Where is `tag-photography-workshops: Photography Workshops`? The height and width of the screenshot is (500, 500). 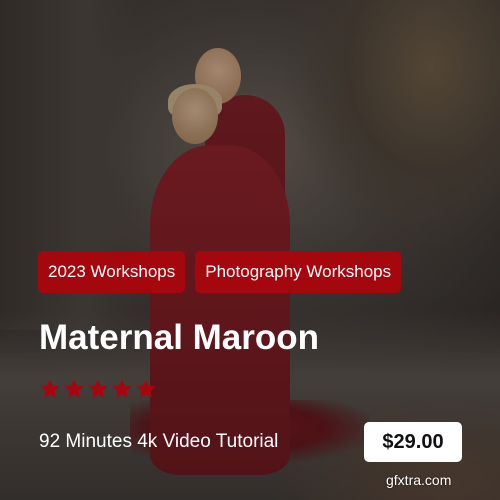 tag-photography-workshops: Photography Workshops is located at coordinates (298, 272).